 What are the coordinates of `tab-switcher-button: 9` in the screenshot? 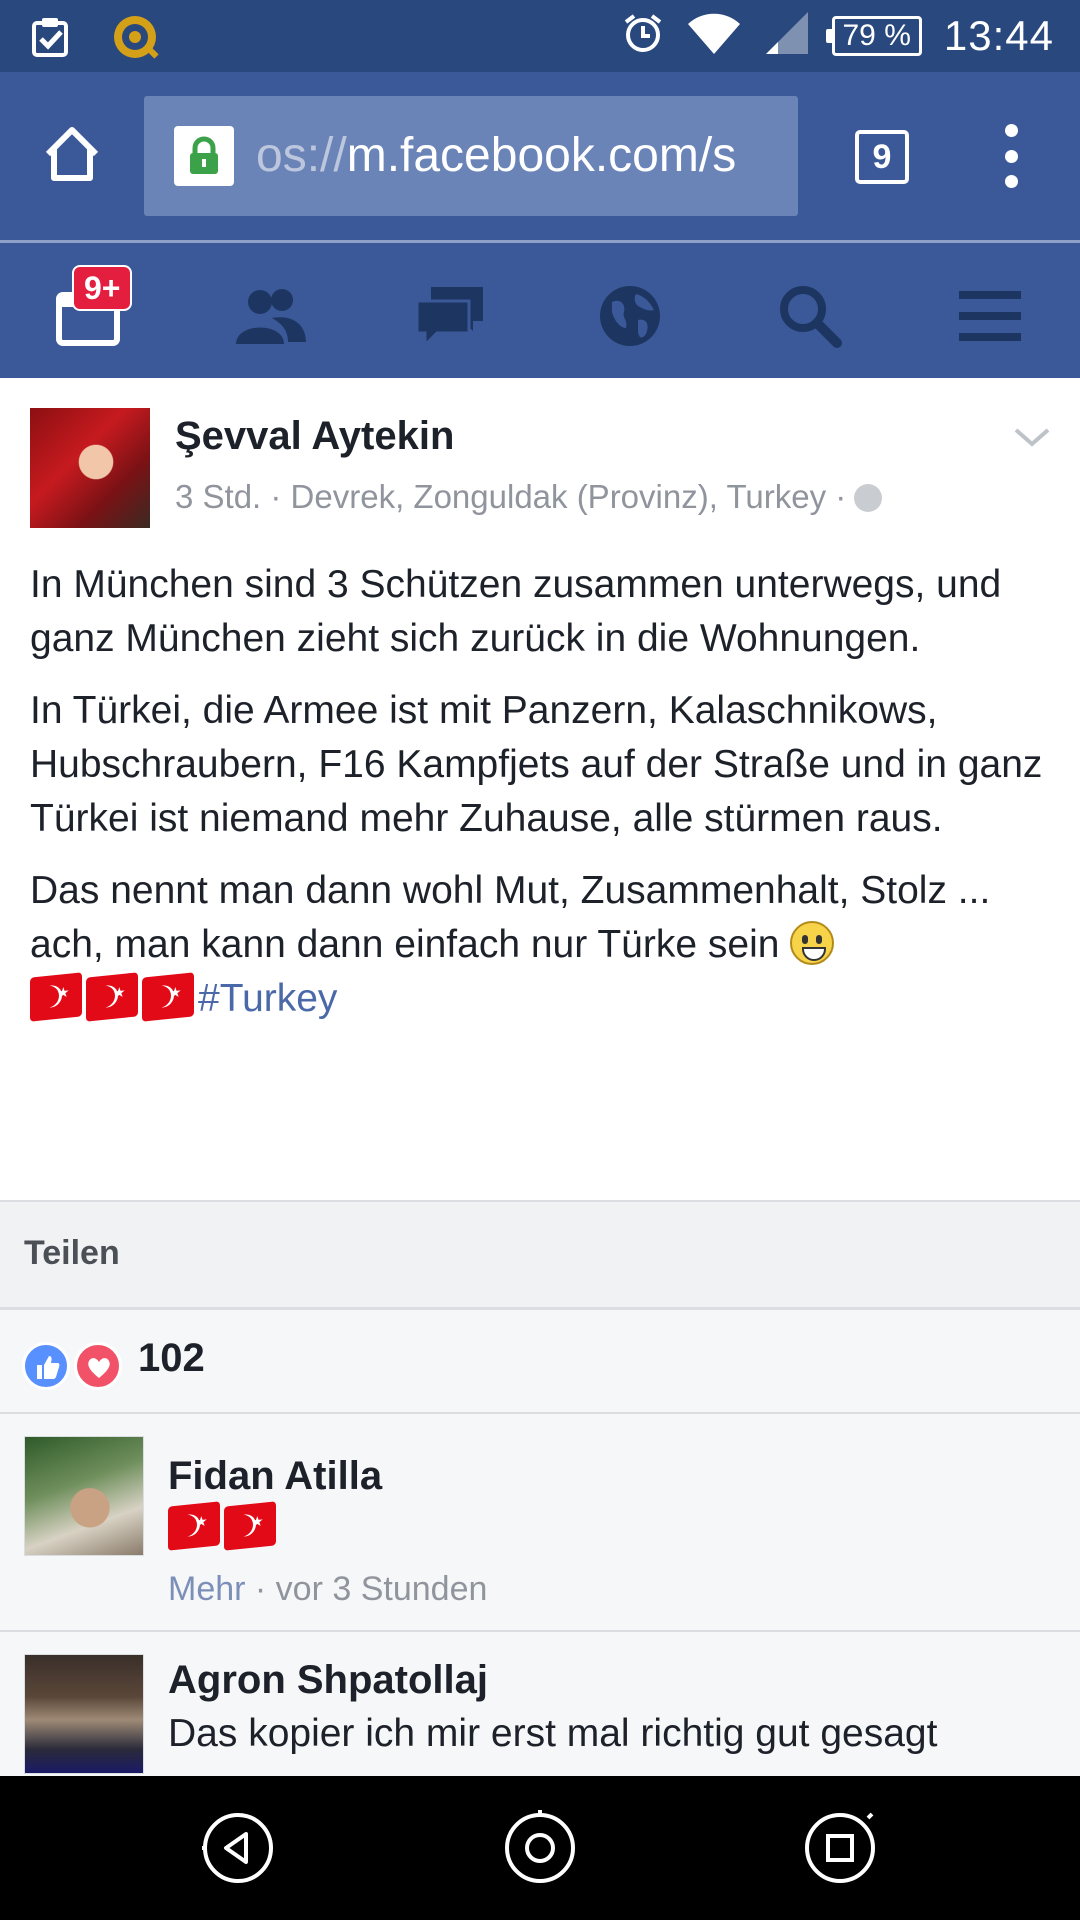 It's located at (882, 157).